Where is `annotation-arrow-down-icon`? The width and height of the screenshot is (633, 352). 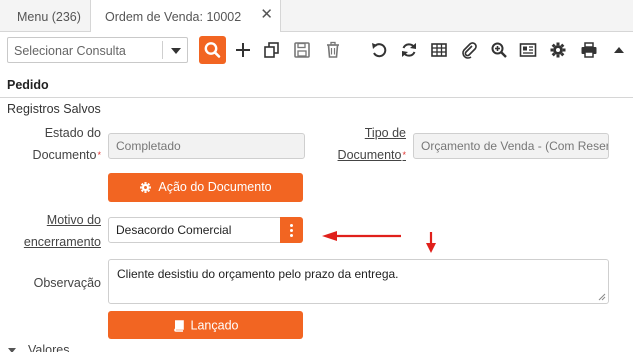 annotation-arrow-down-icon is located at coordinates (431, 242).